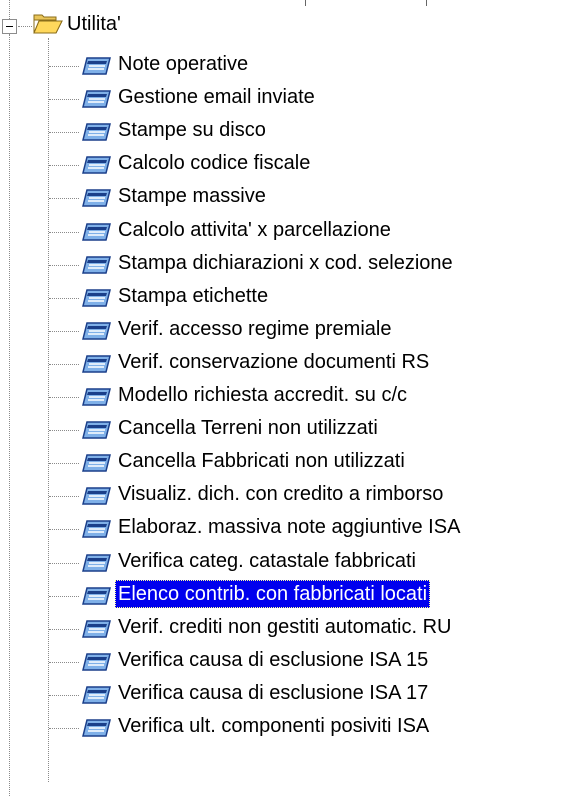 This screenshot has height=796, width=568. I want to click on tree-item: Cancella Fabbricati non utilizzati, so click(284, 461).